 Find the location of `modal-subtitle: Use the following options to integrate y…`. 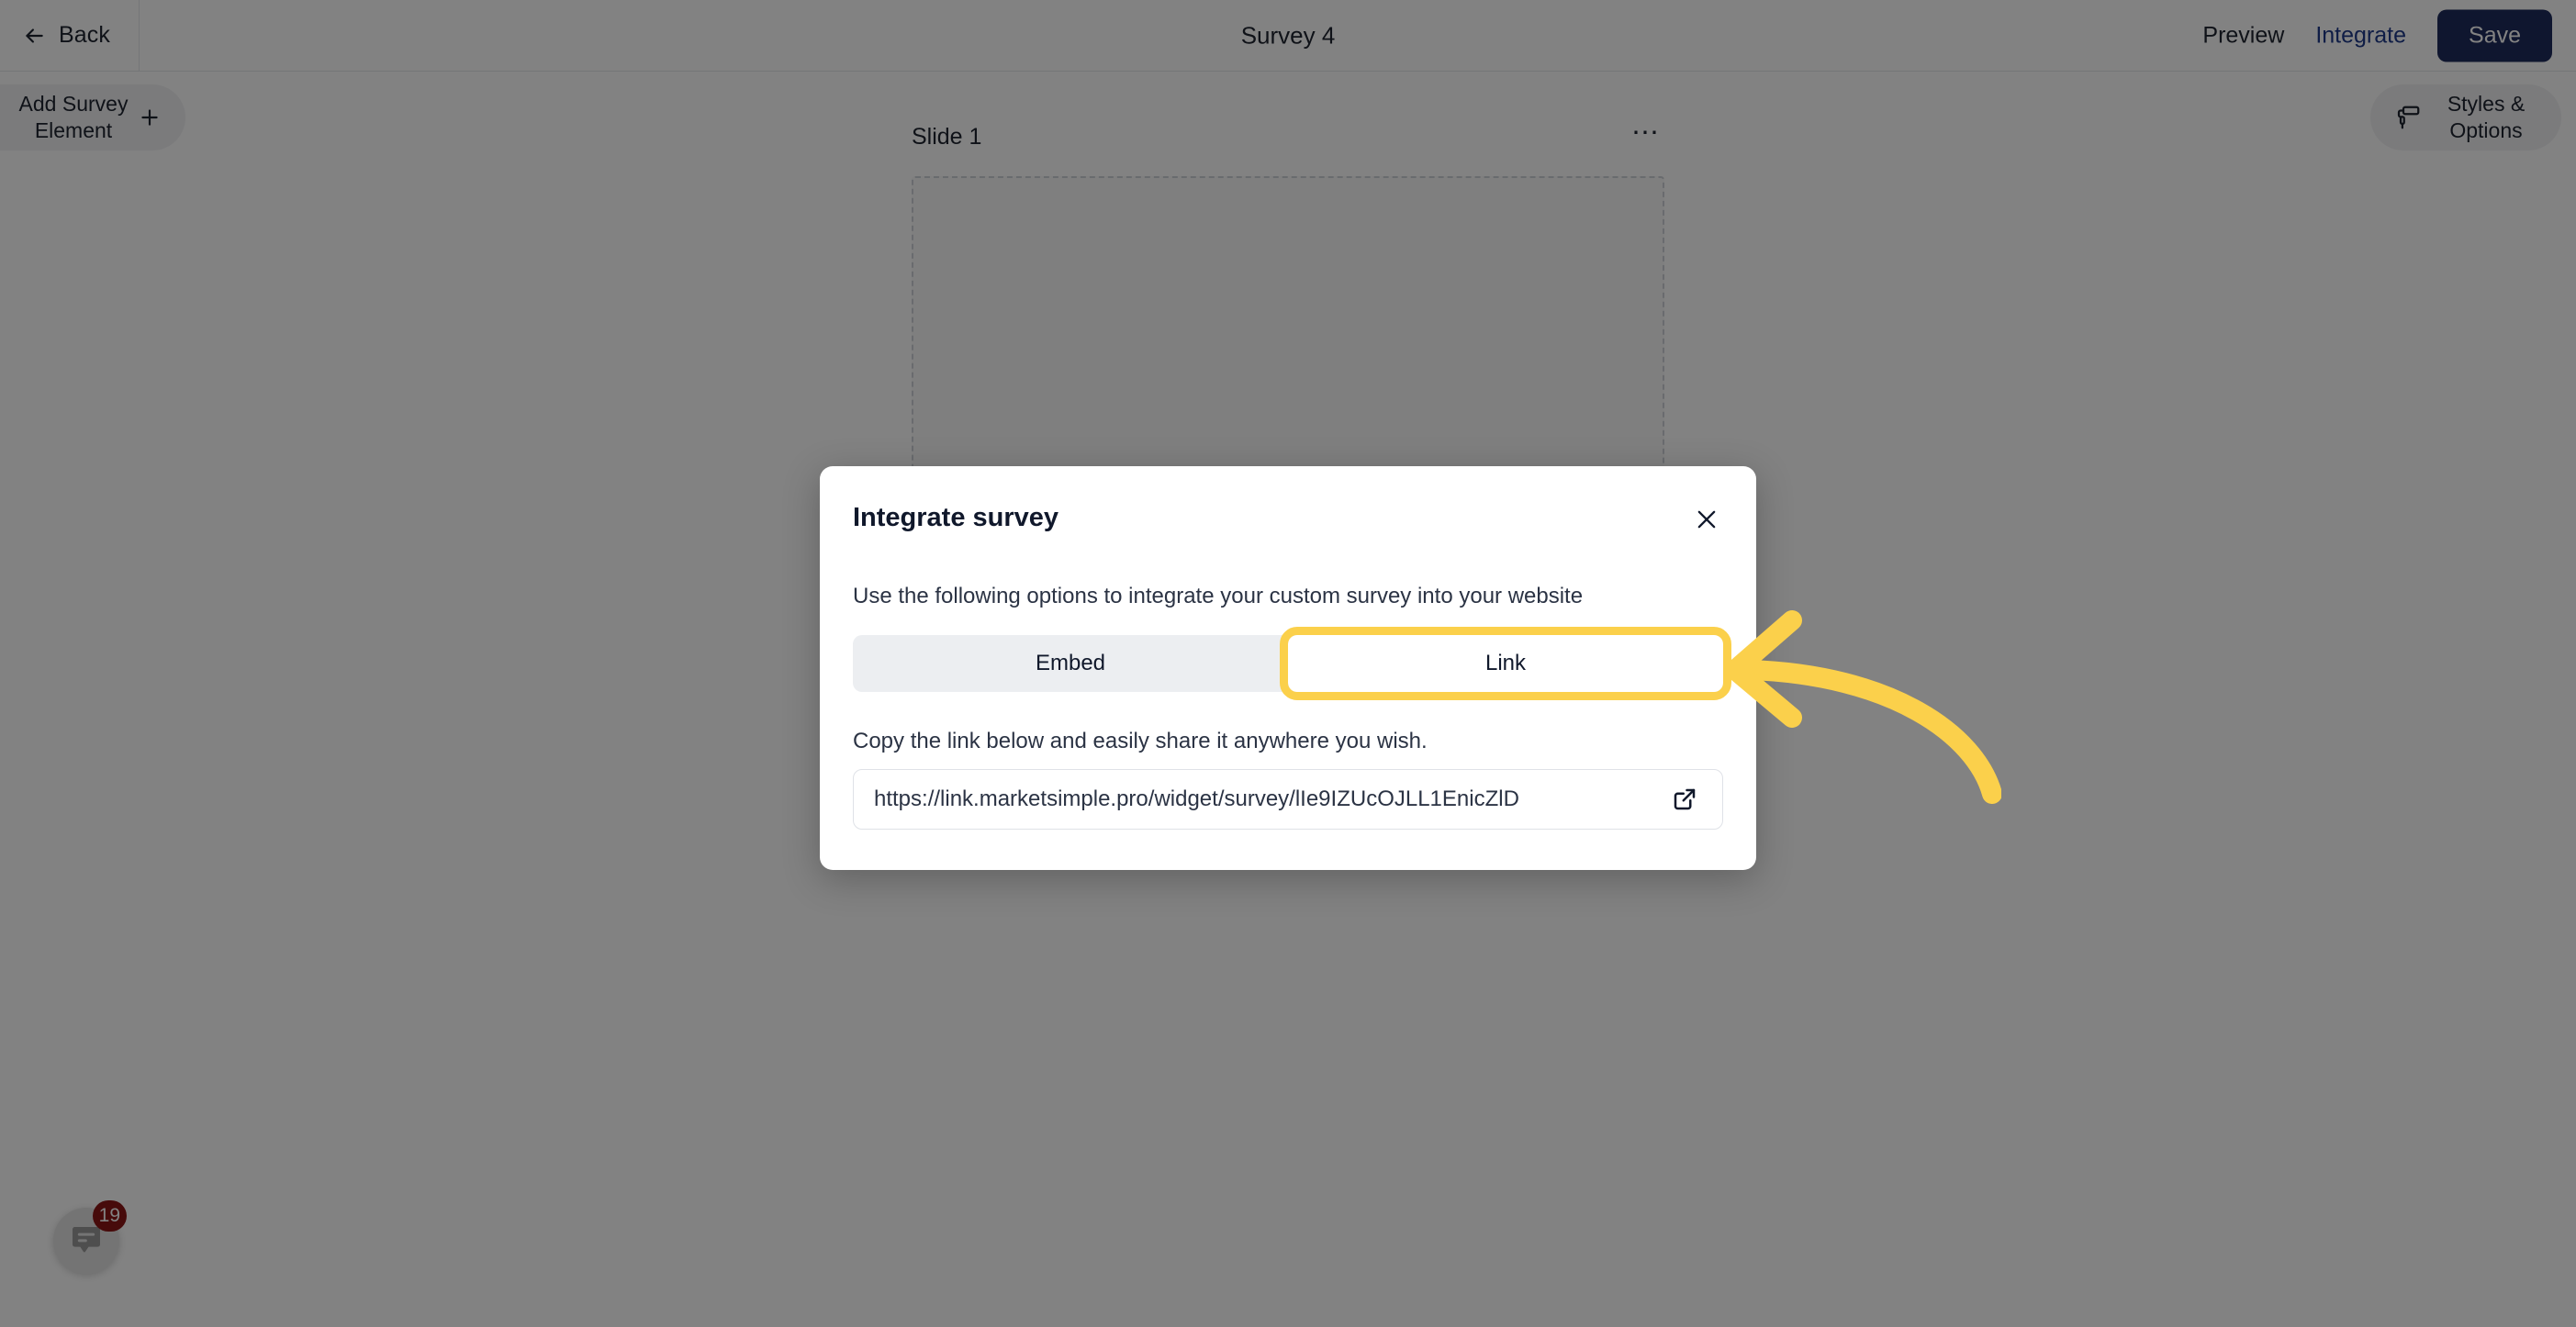

modal-subtitle: Use the following options to integrate y… is located at coordinates (1218, 596).